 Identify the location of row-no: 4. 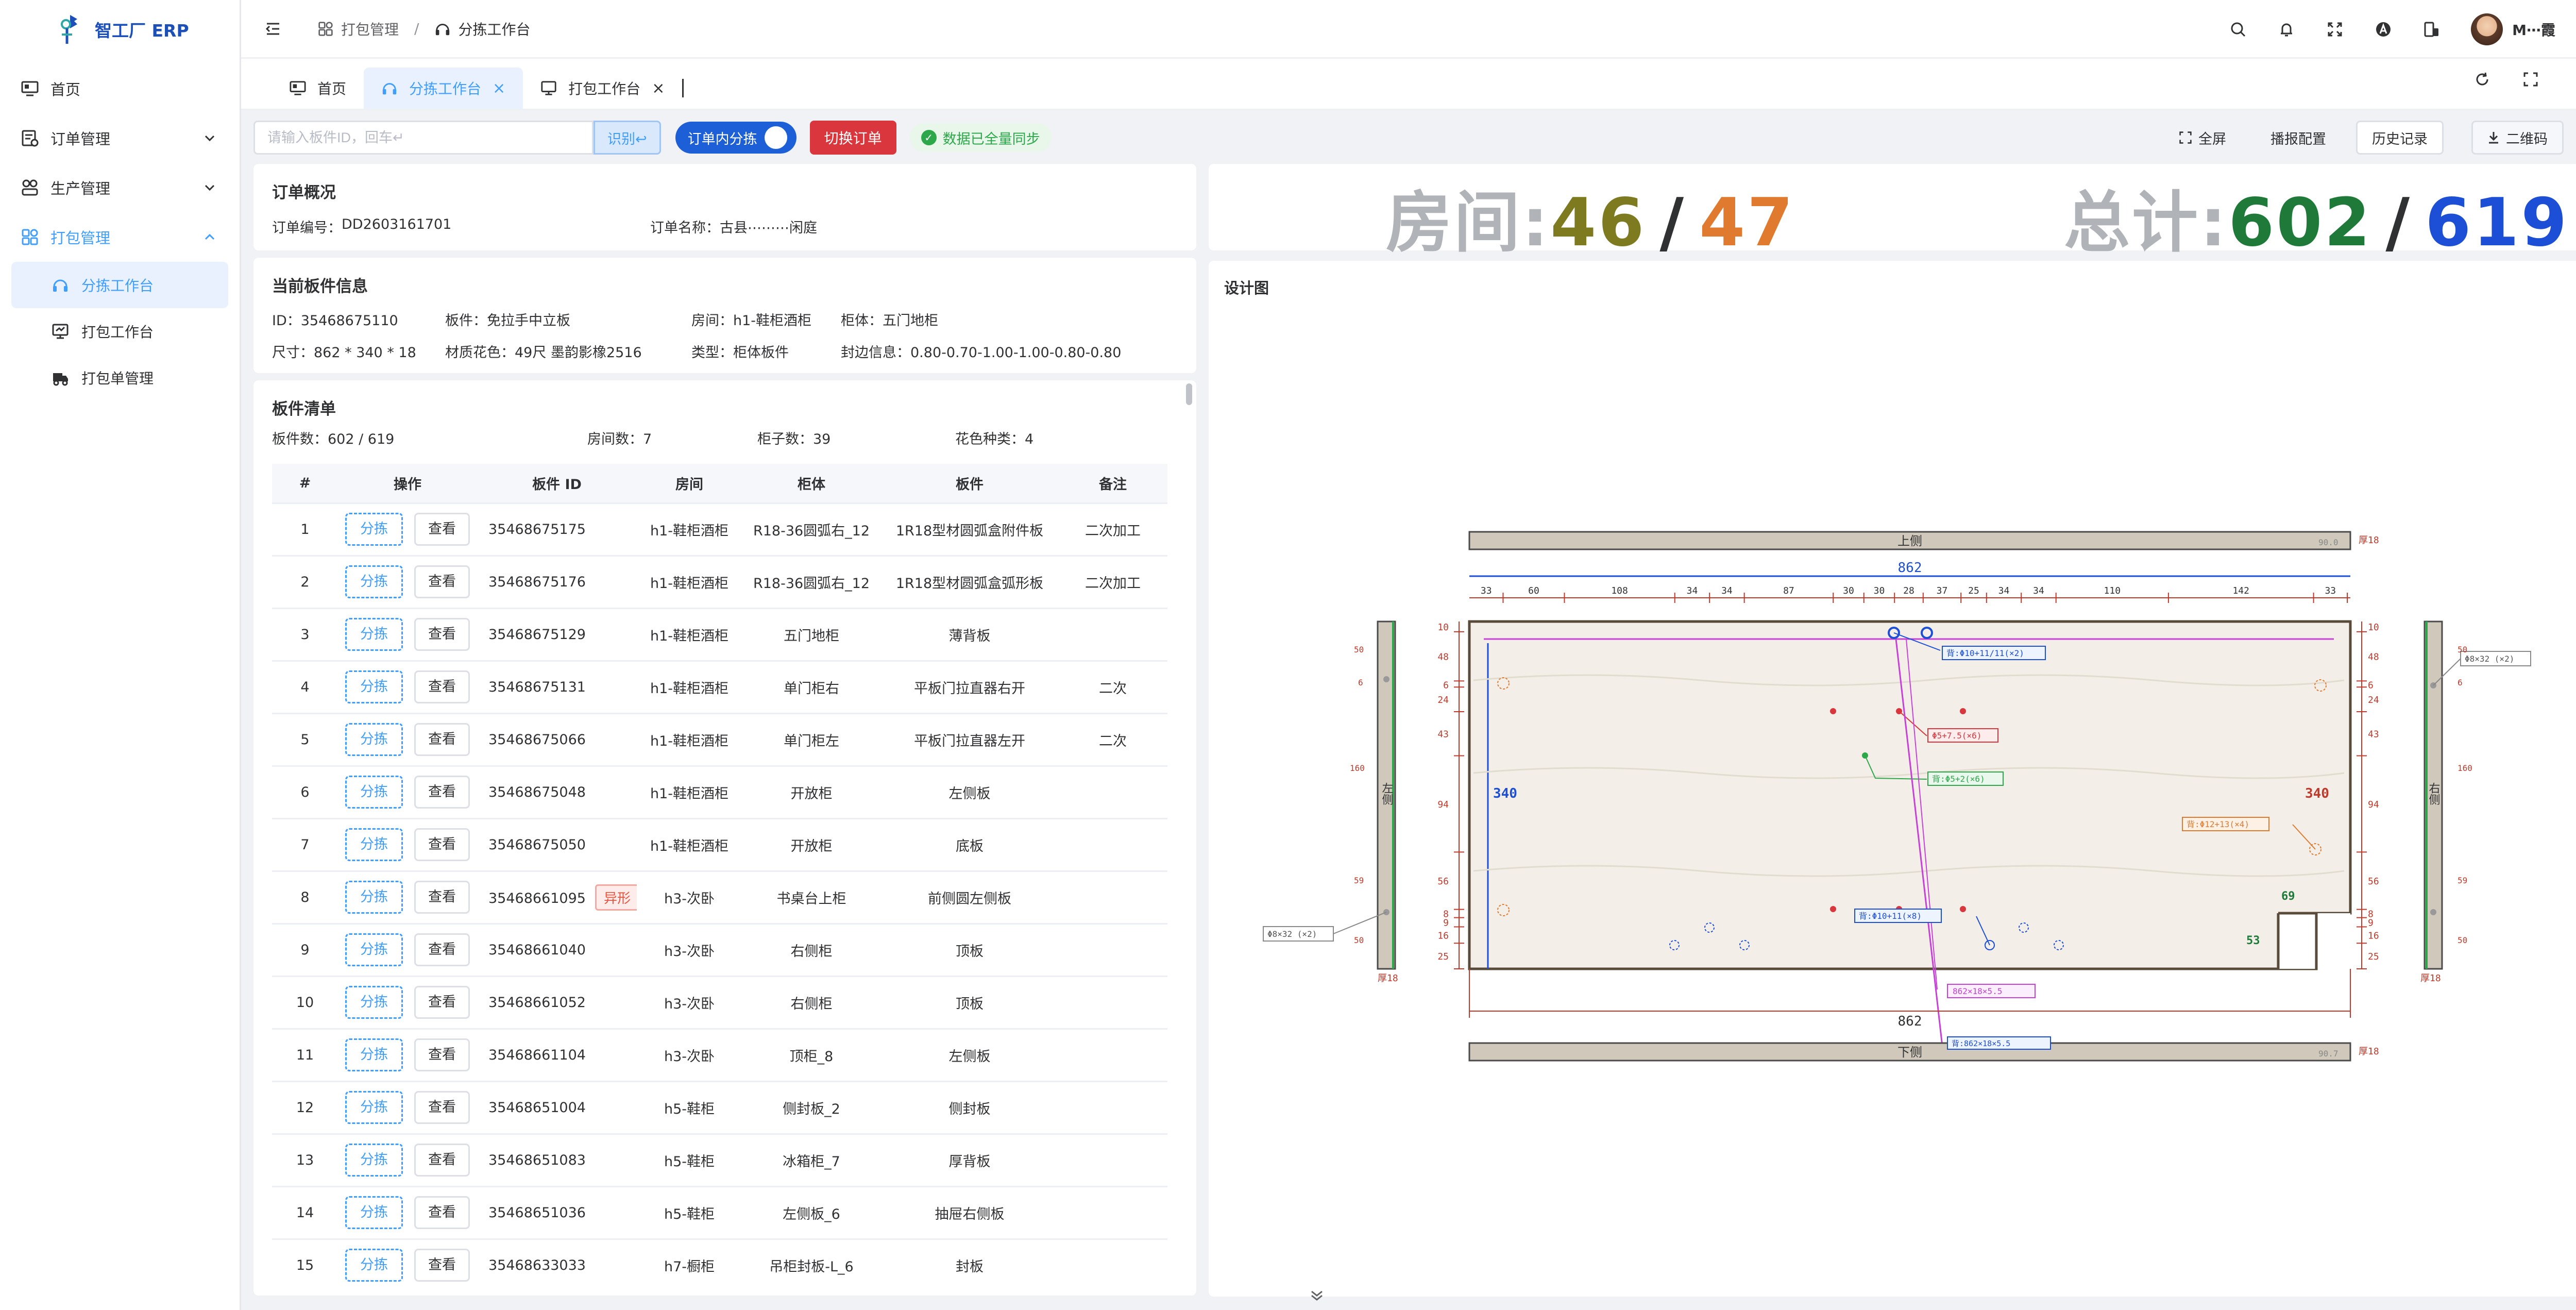
(305, 688).